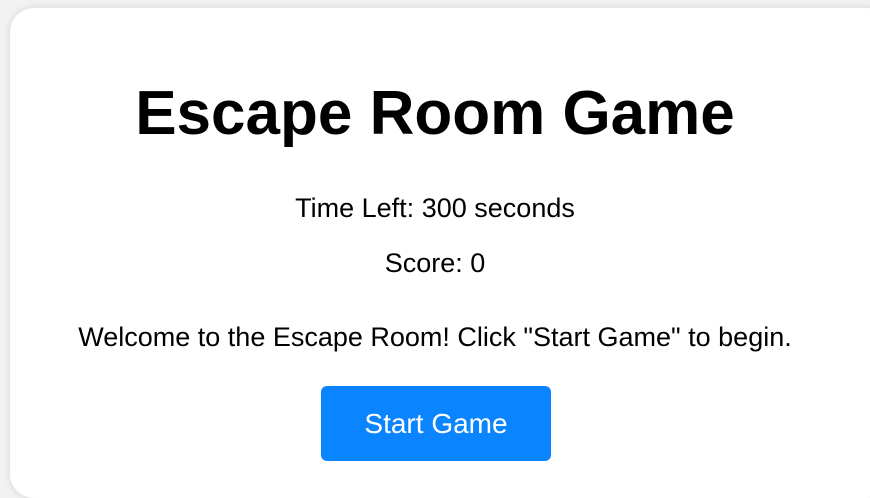  Describe the element at coordinates (355, 208) in the screenshot. I see `timer-label: Time Left:` at that location.